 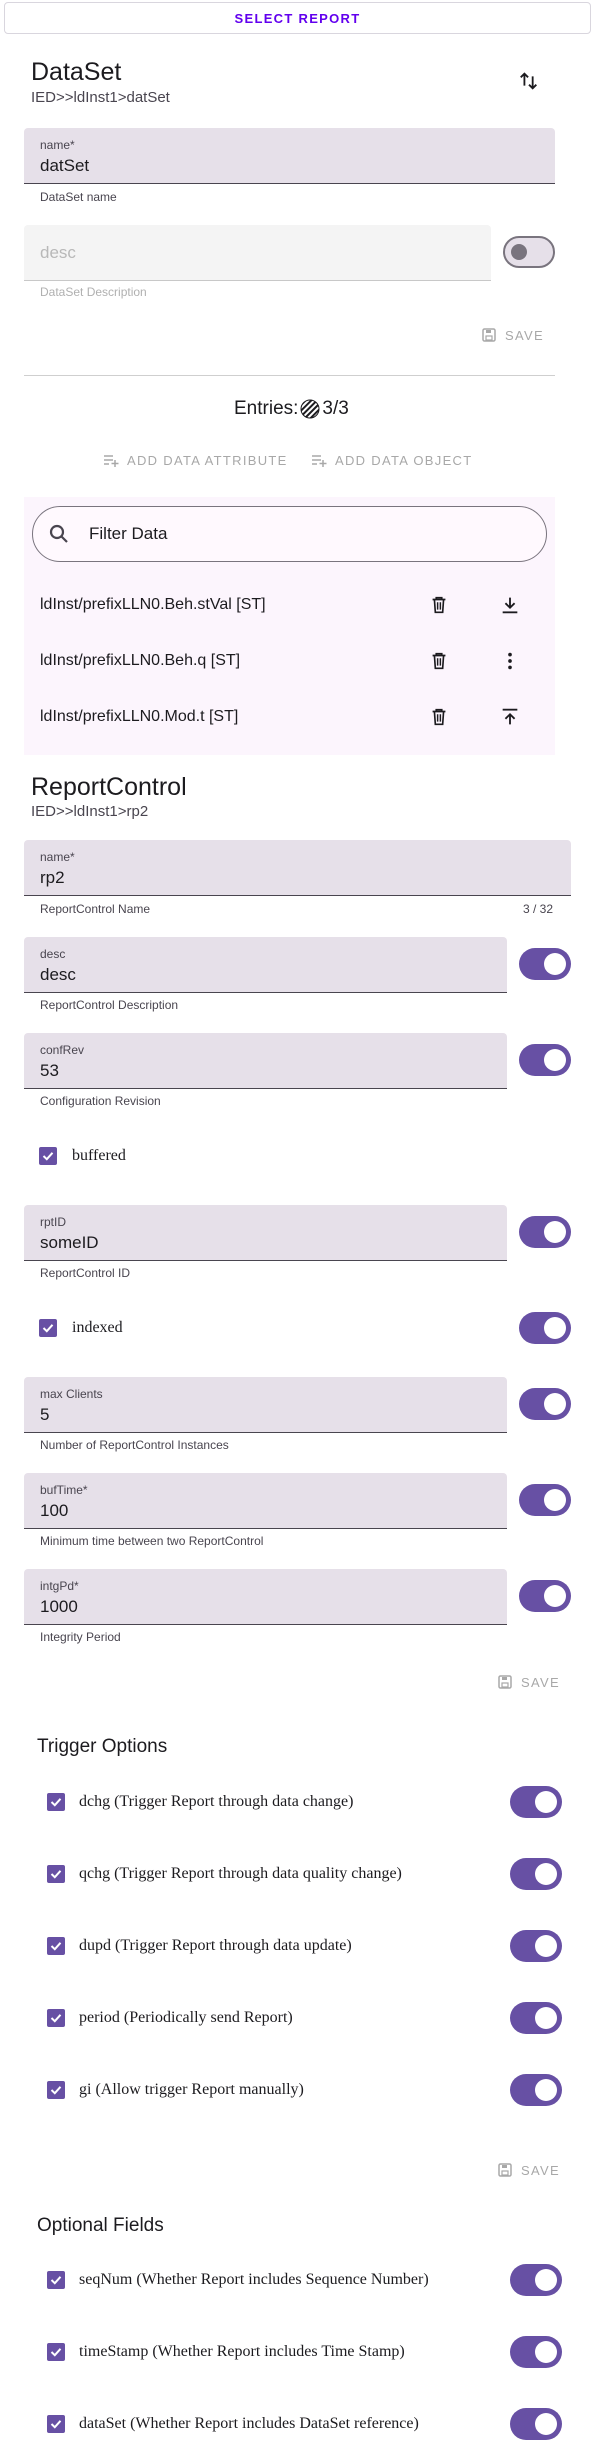 What do you see at coordinates (207, 460) in the screenshot?
I see `add-data-attribute-label: ADD DATA ATTRIBUTE` at bounding box center [207, 460].